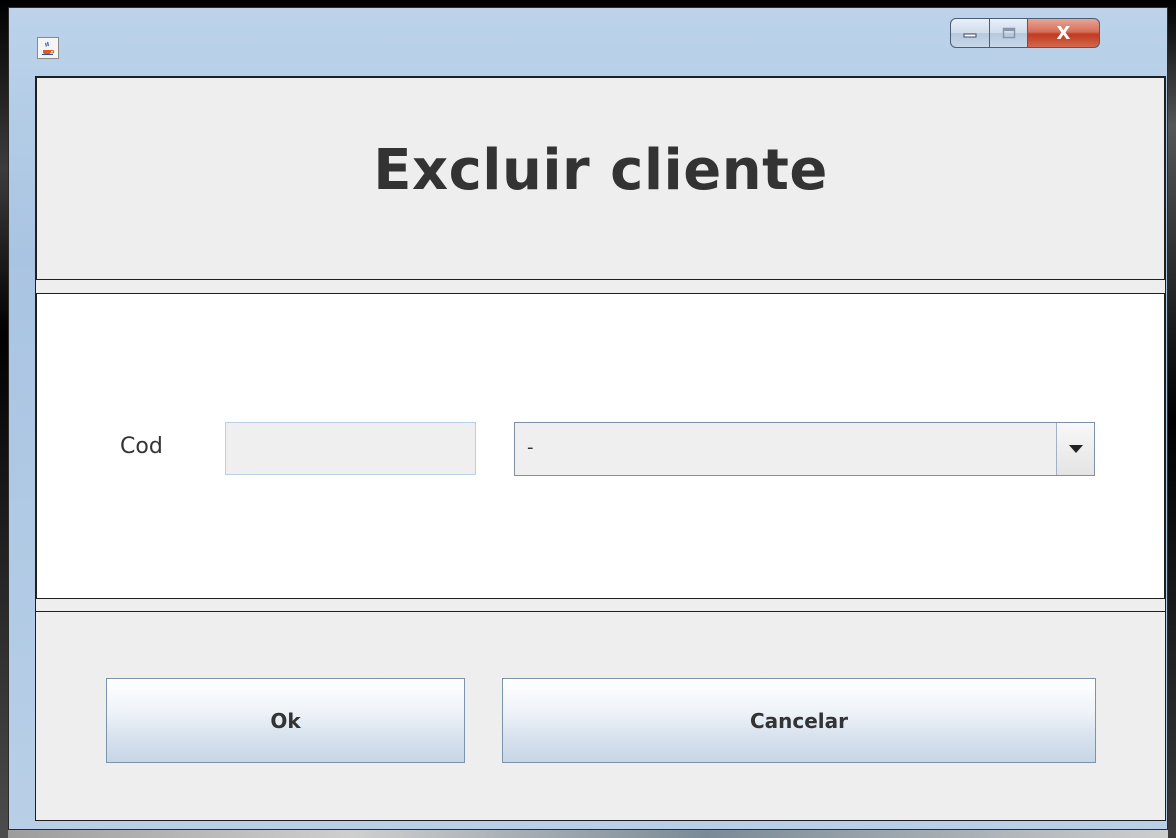  Describe the element at coordinates (141, 446) in the screenshot. I see `cod-label: Cod` at that location.